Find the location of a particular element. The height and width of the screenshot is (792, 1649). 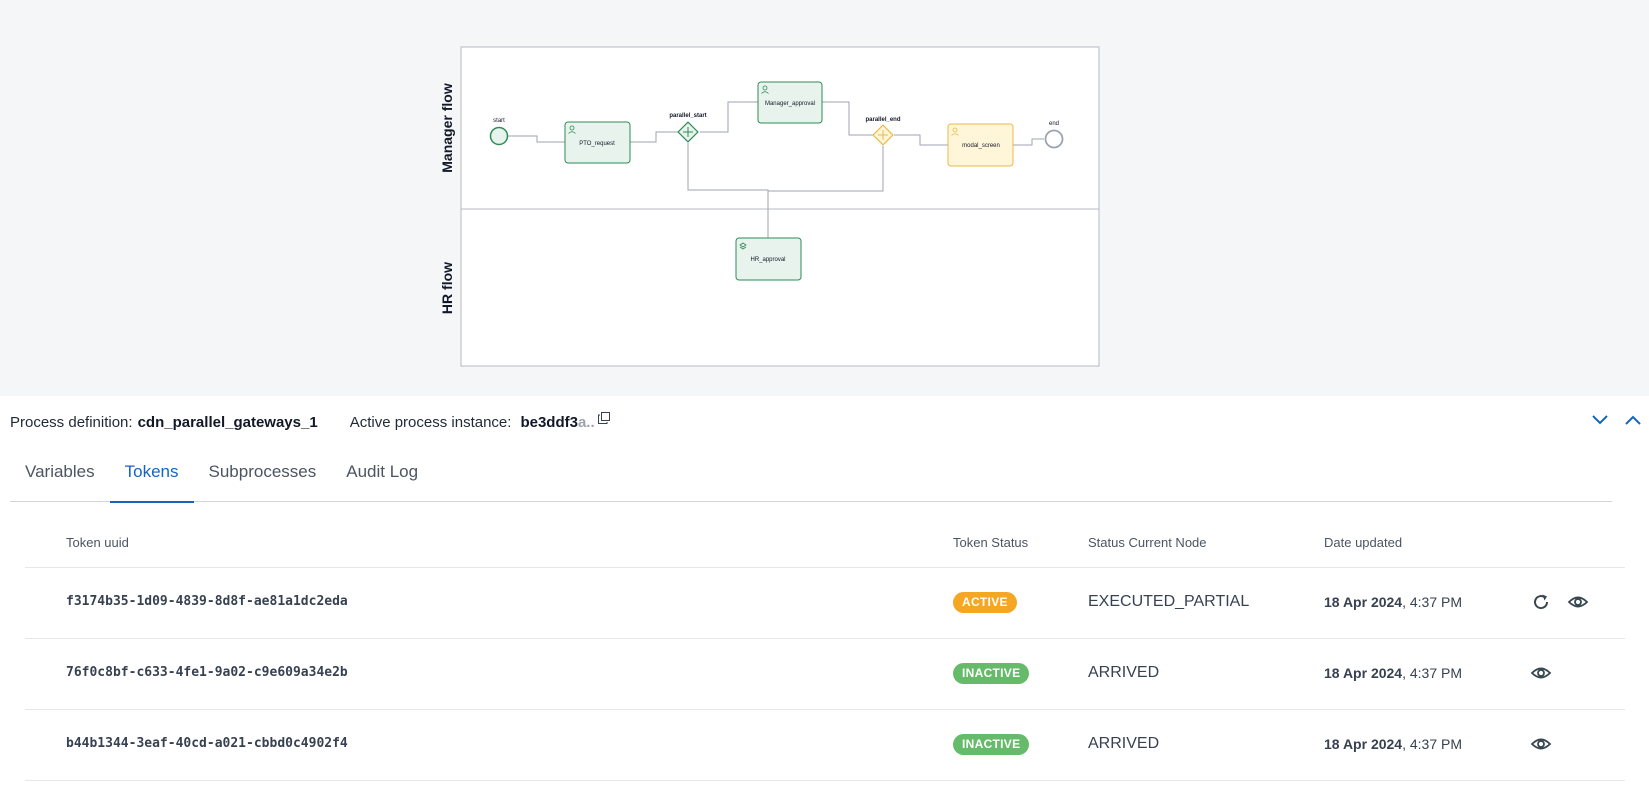

process-definition-value: cdn_parallel_gateways_1 is located at coordinates (227, 422).